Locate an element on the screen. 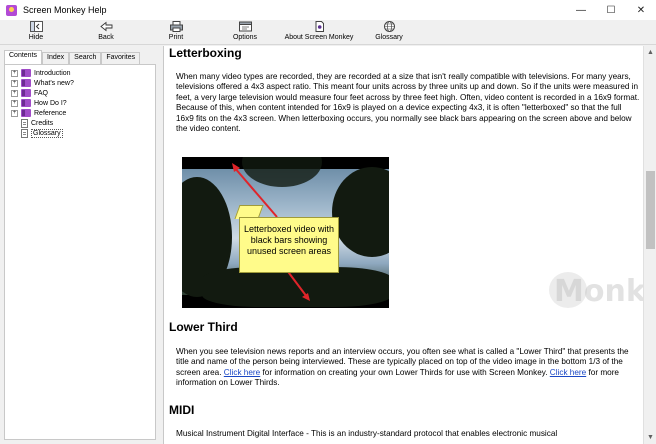 This screenshot has width=656, height=444. options-icon is located at coordinates (245, 26).